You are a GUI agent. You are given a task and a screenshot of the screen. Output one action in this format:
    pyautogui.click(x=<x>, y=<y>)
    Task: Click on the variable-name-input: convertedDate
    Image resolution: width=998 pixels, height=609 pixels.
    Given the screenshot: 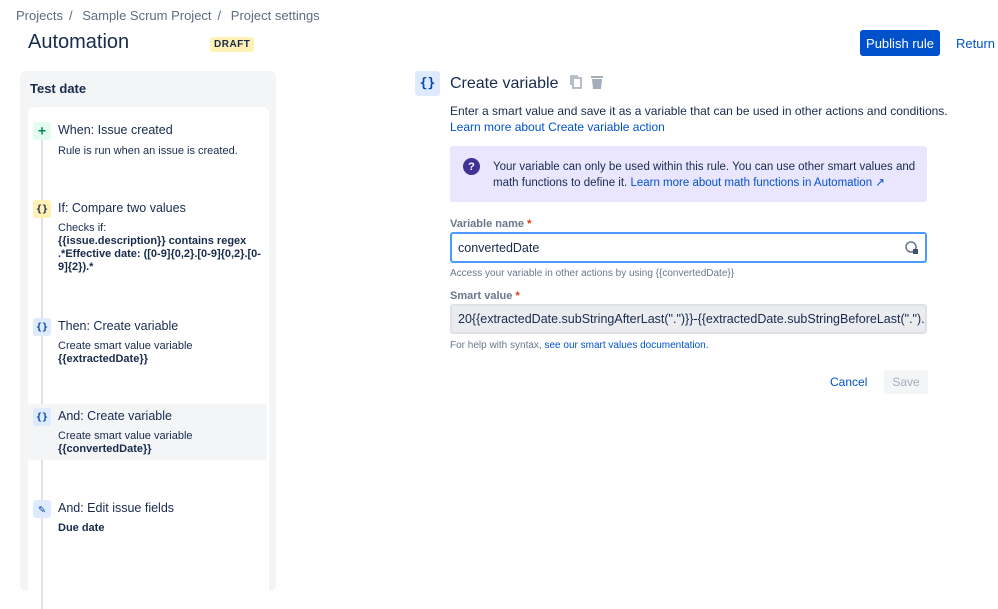 What is the action you would take?
    pyautogui.click(x=688, y=247)
    